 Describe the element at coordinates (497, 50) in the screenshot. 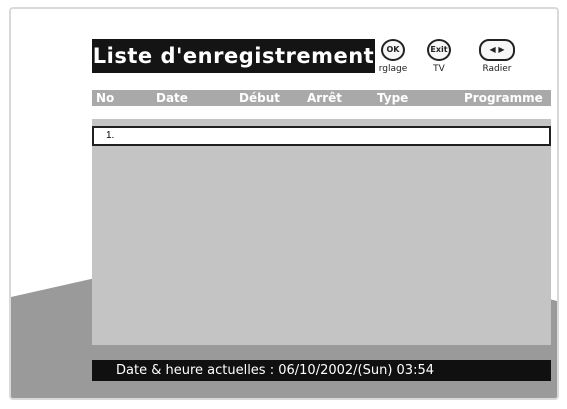

I see `left-right-arrows-icon: ◀ ▶` at that location.